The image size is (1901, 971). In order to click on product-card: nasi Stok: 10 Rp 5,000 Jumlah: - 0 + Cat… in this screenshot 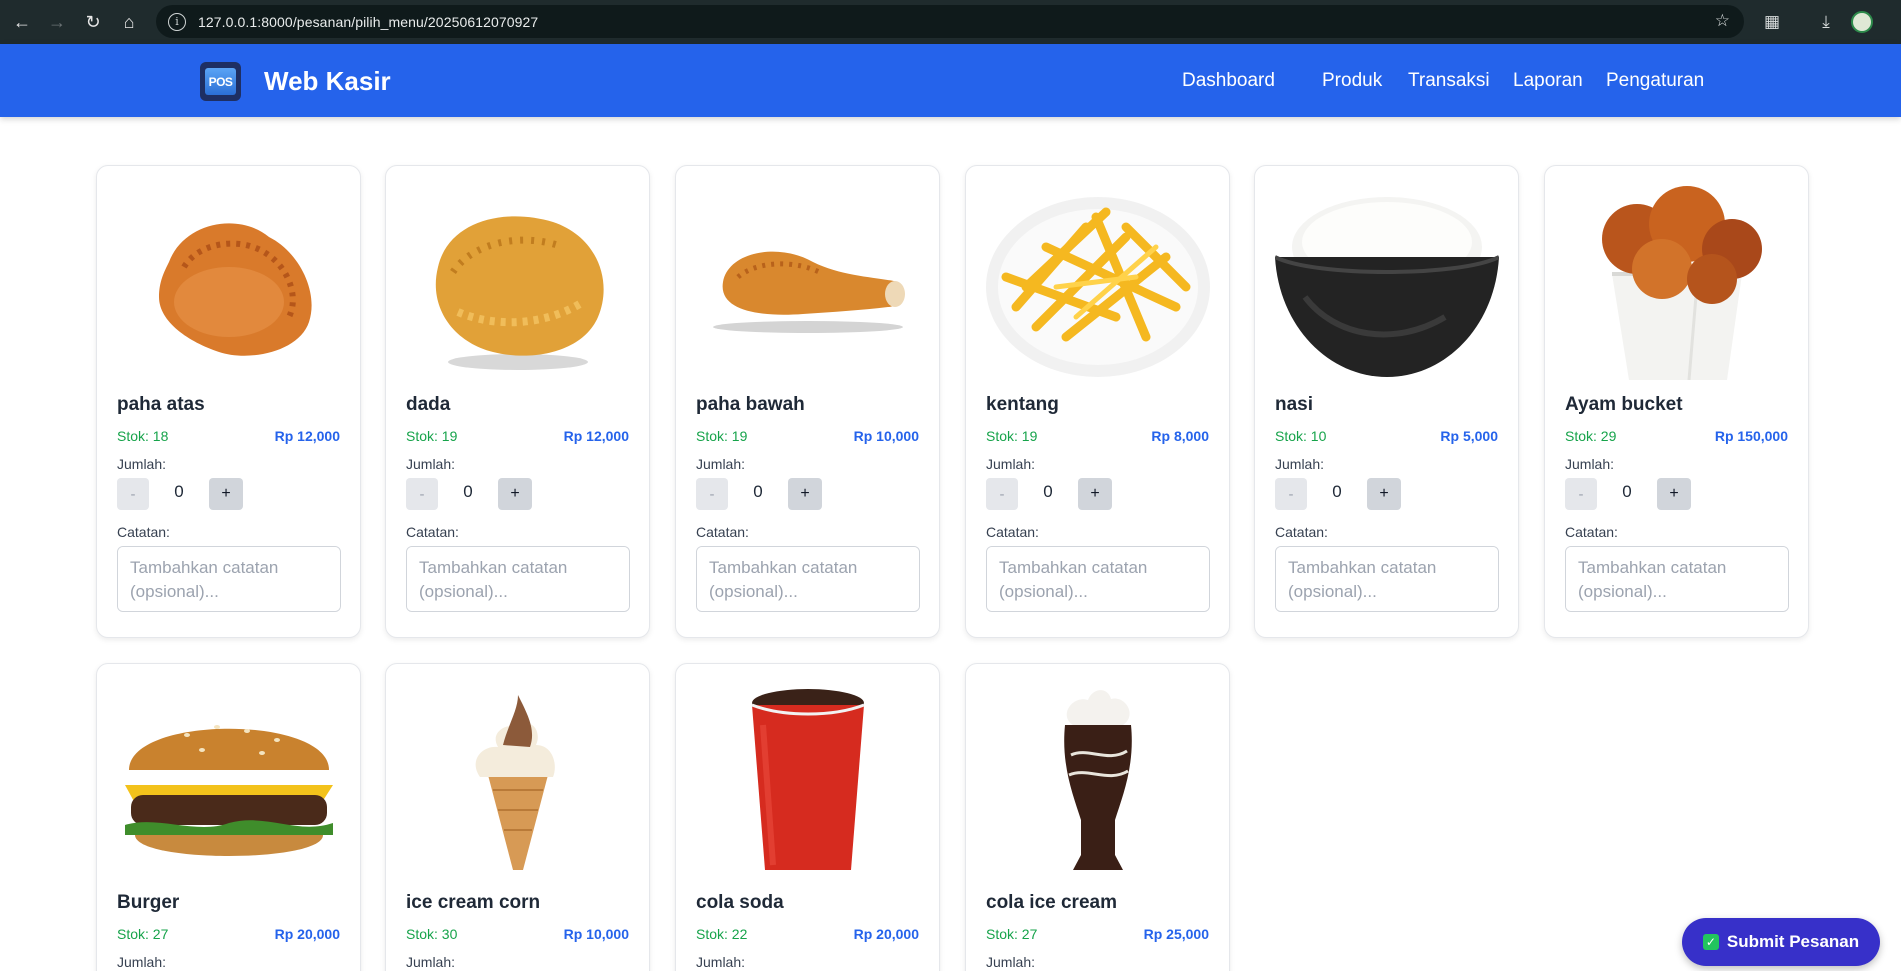, I will do `click(1386, 401)`.